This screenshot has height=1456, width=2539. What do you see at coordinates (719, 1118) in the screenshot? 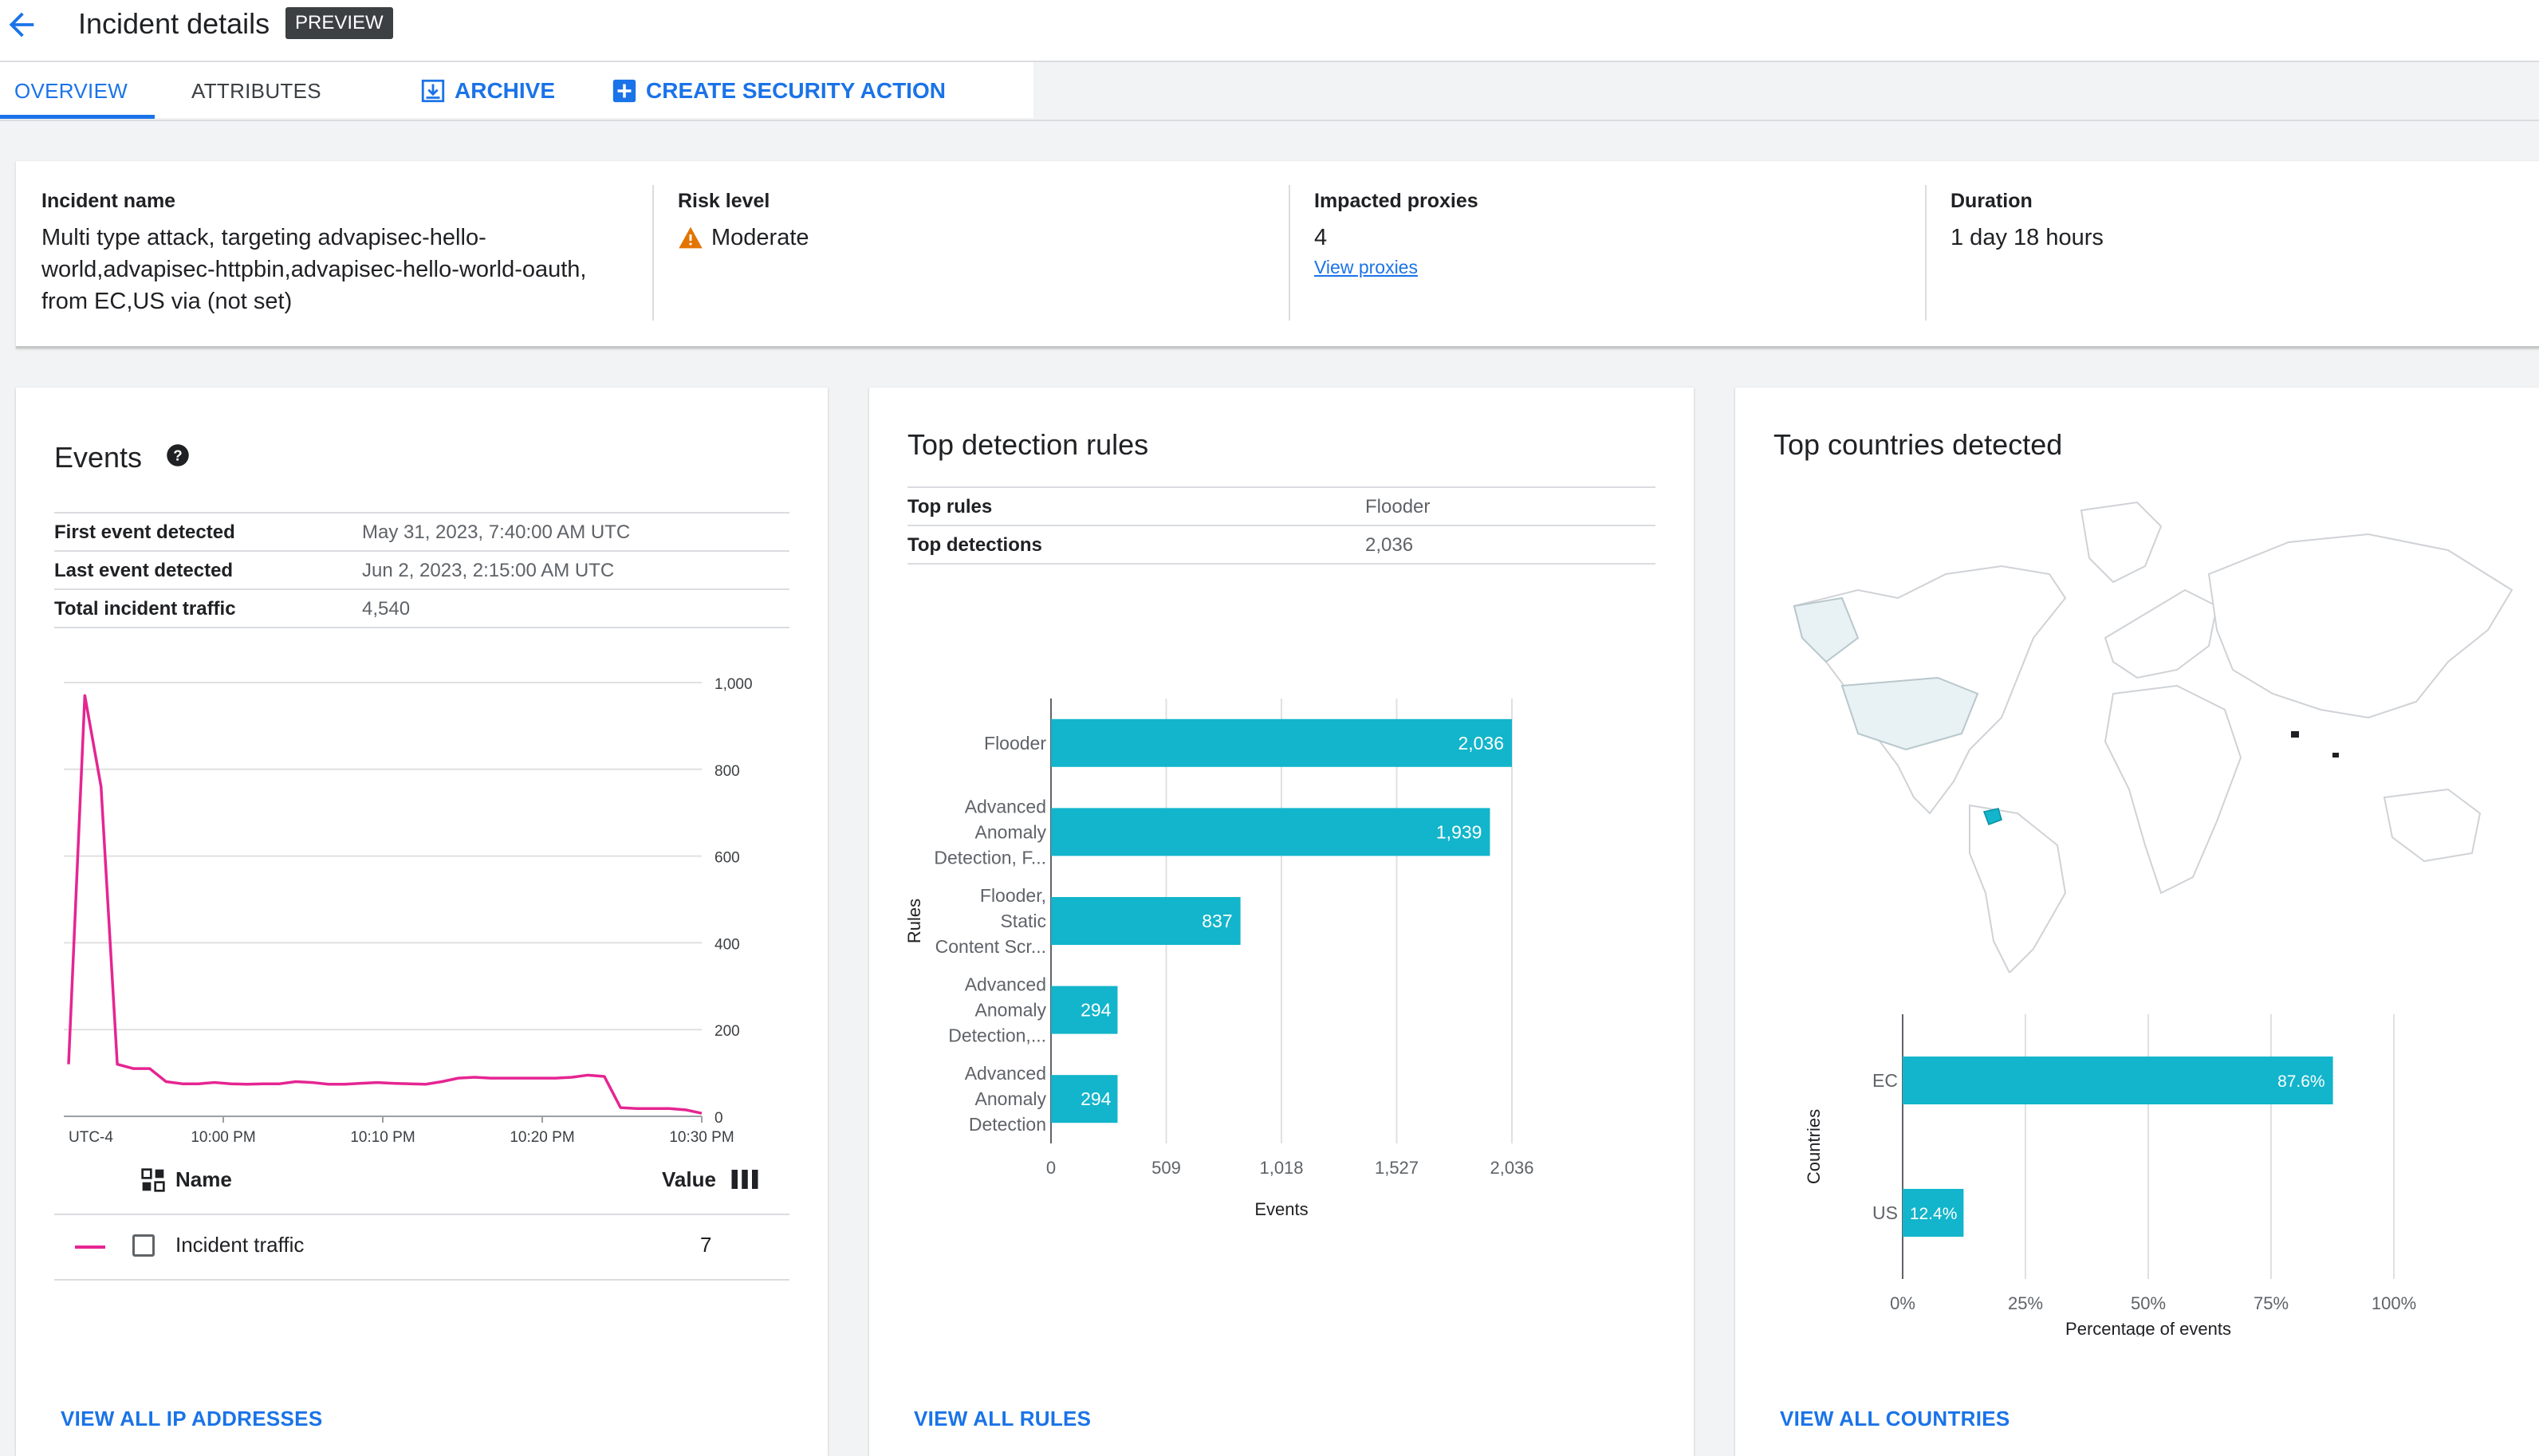
I see `y-tick-label: 0` at bounding box center [719, 1118].